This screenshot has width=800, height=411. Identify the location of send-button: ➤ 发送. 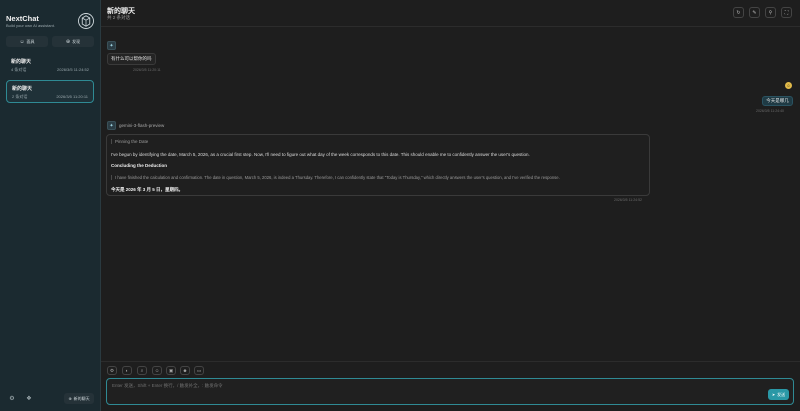
(778, 394).